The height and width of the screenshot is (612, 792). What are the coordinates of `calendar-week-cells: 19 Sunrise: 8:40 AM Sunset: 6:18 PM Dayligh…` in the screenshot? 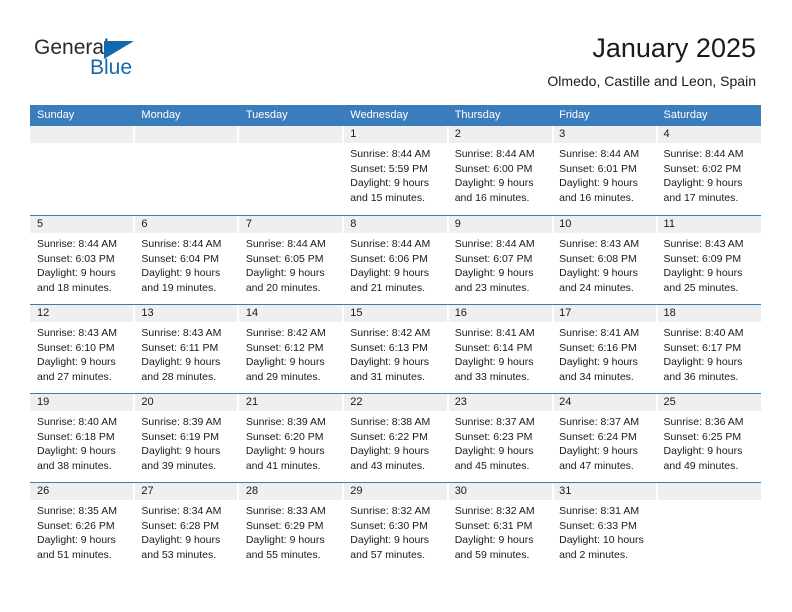 It's located at (395, 438).